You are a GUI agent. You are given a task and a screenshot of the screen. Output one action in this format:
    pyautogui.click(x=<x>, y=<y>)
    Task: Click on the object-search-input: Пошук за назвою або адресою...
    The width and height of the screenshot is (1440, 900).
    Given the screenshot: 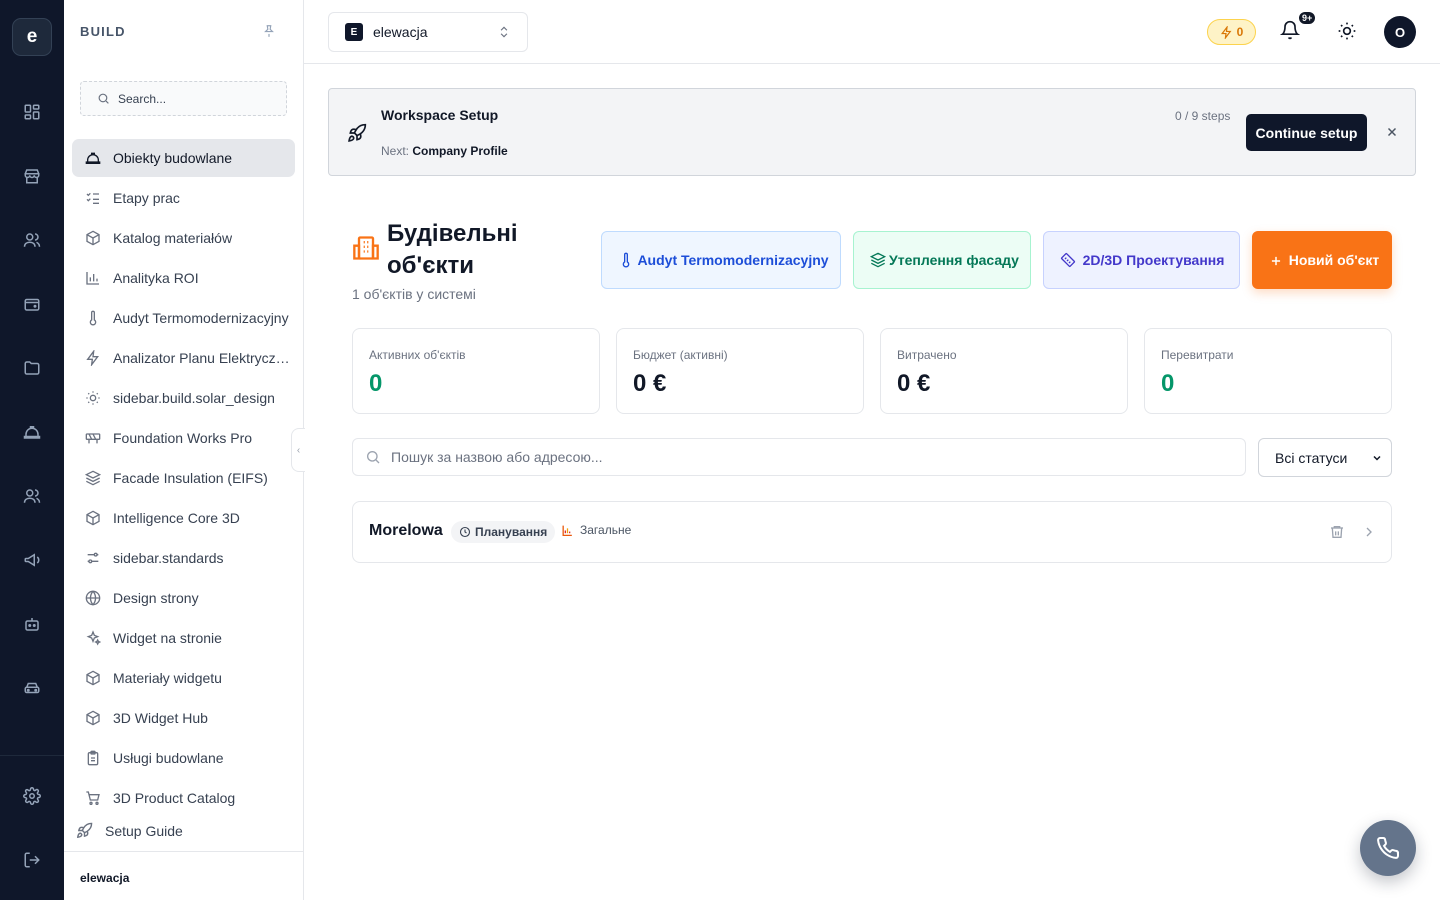 What is the action you would take?
    pyautogui.click(x=799, y=457)
    